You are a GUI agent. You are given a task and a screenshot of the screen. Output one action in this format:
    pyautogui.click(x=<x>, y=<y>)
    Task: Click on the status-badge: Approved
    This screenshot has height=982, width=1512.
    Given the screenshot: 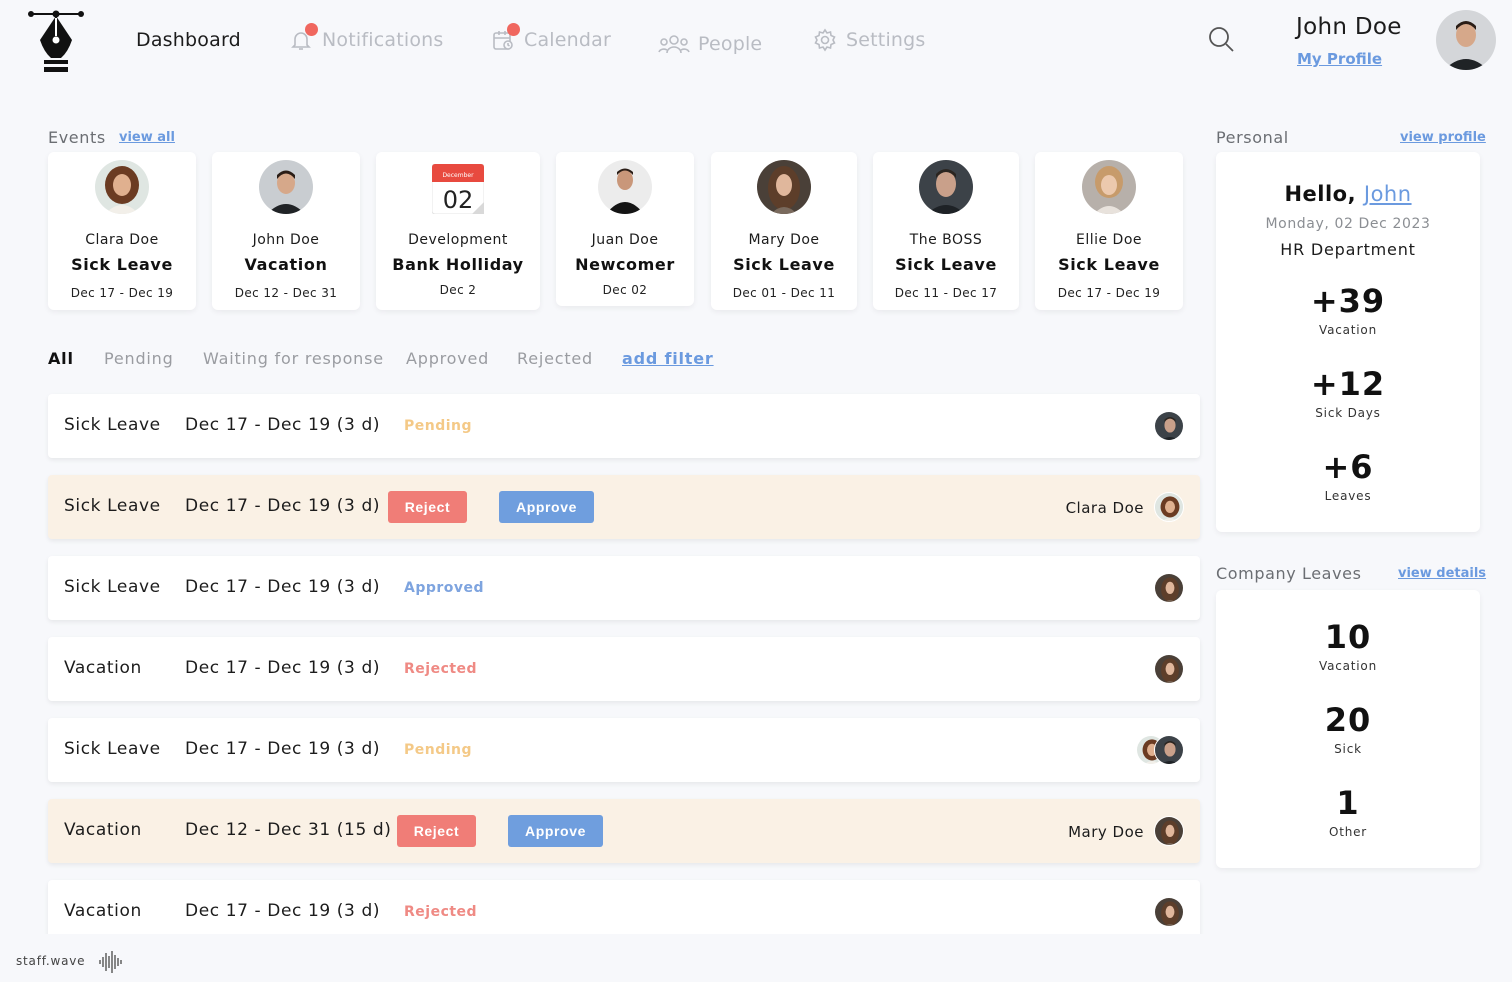 What is the action you would take?
    pyautogui.click(x=444, y=588)
    